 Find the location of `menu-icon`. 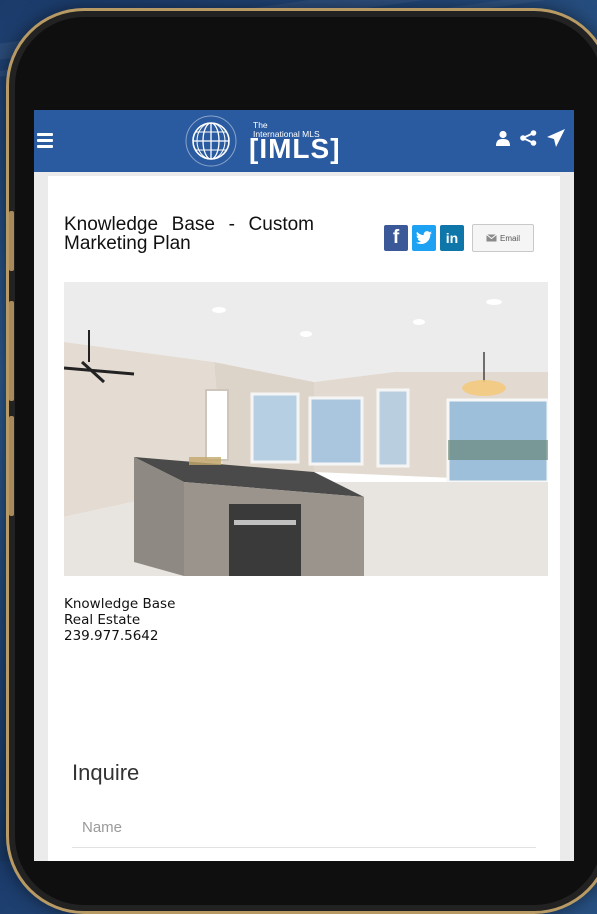

menu-icon is located at coordinates (45, 140).